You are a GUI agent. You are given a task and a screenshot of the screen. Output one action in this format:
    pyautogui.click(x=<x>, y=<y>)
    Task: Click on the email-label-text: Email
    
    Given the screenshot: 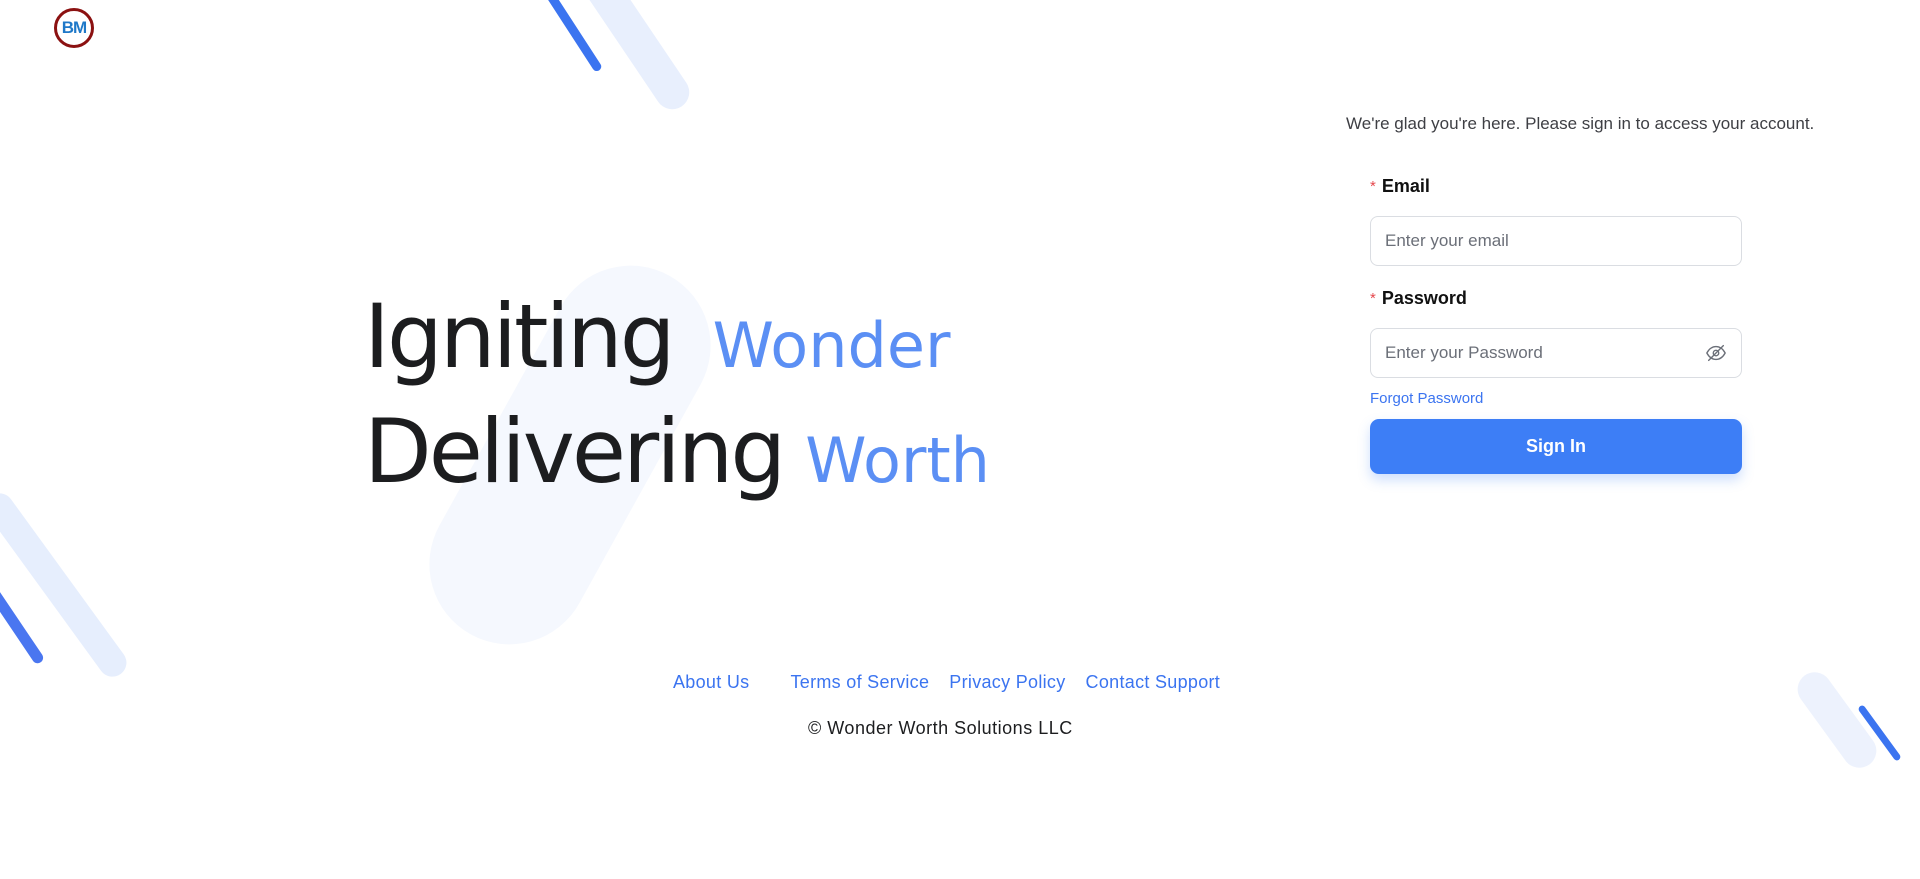 What is the action you would take?
    pyautogui.click(x=1405, y=185)
    